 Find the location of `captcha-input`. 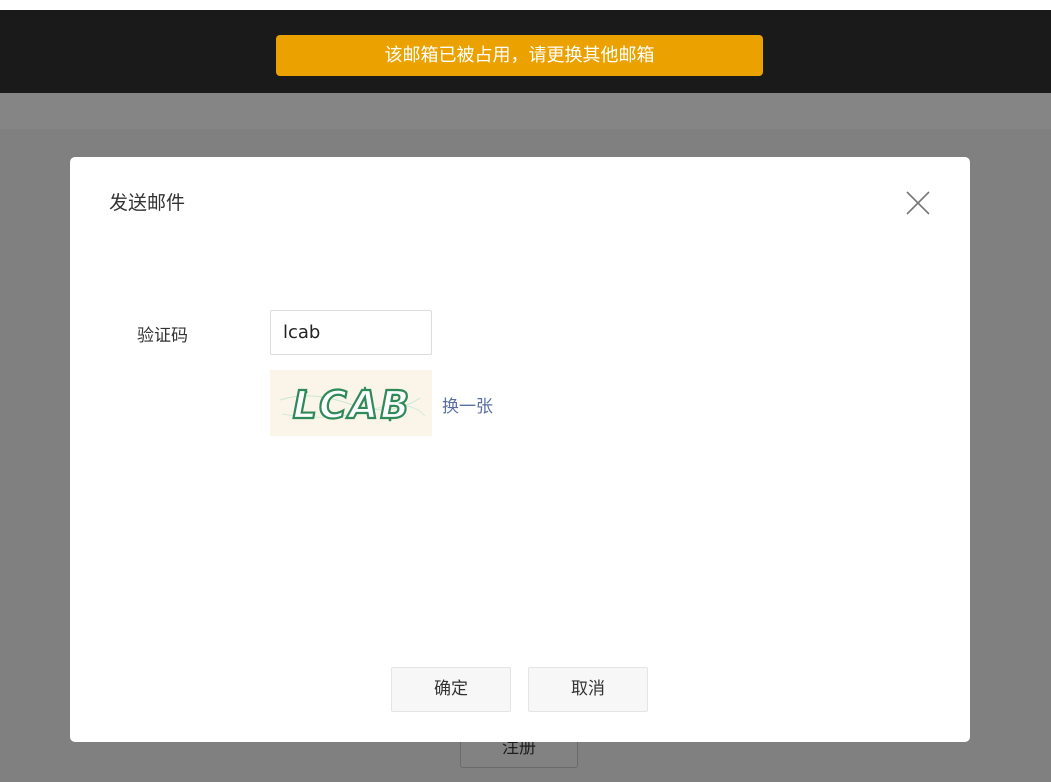

captcha-input is located at coordinates (351, 332).